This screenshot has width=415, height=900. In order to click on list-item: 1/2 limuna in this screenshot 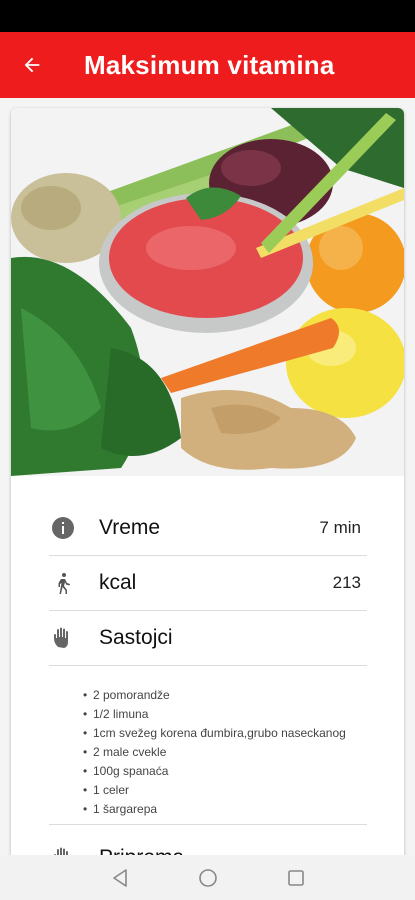, I will do `click(208, 714)`.